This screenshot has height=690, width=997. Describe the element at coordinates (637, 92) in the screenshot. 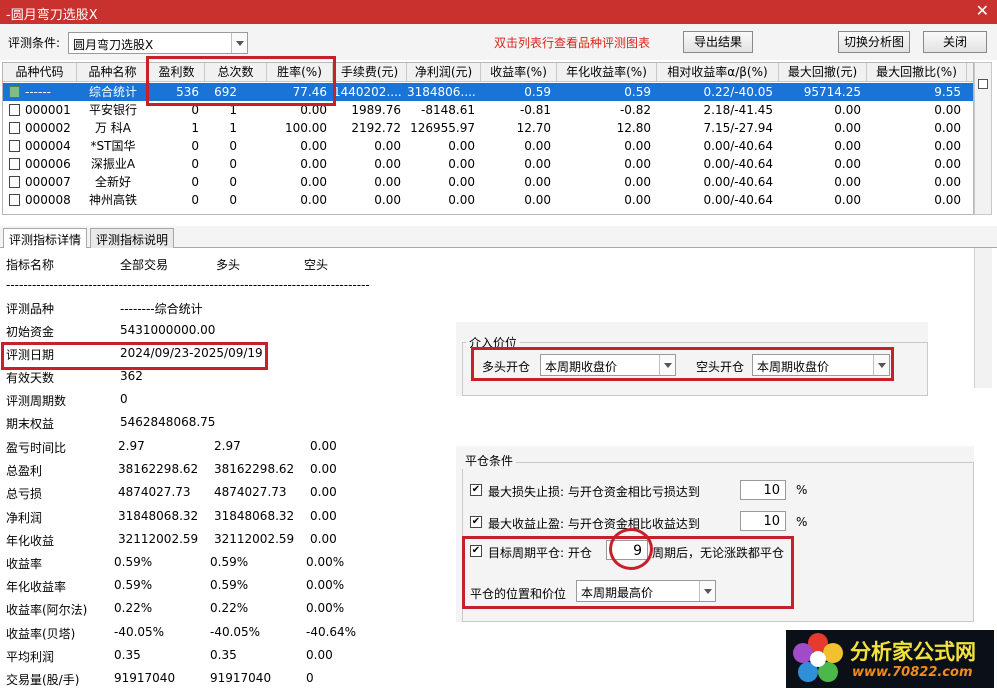

I see `cell-annual-return: 0.59` at that location.